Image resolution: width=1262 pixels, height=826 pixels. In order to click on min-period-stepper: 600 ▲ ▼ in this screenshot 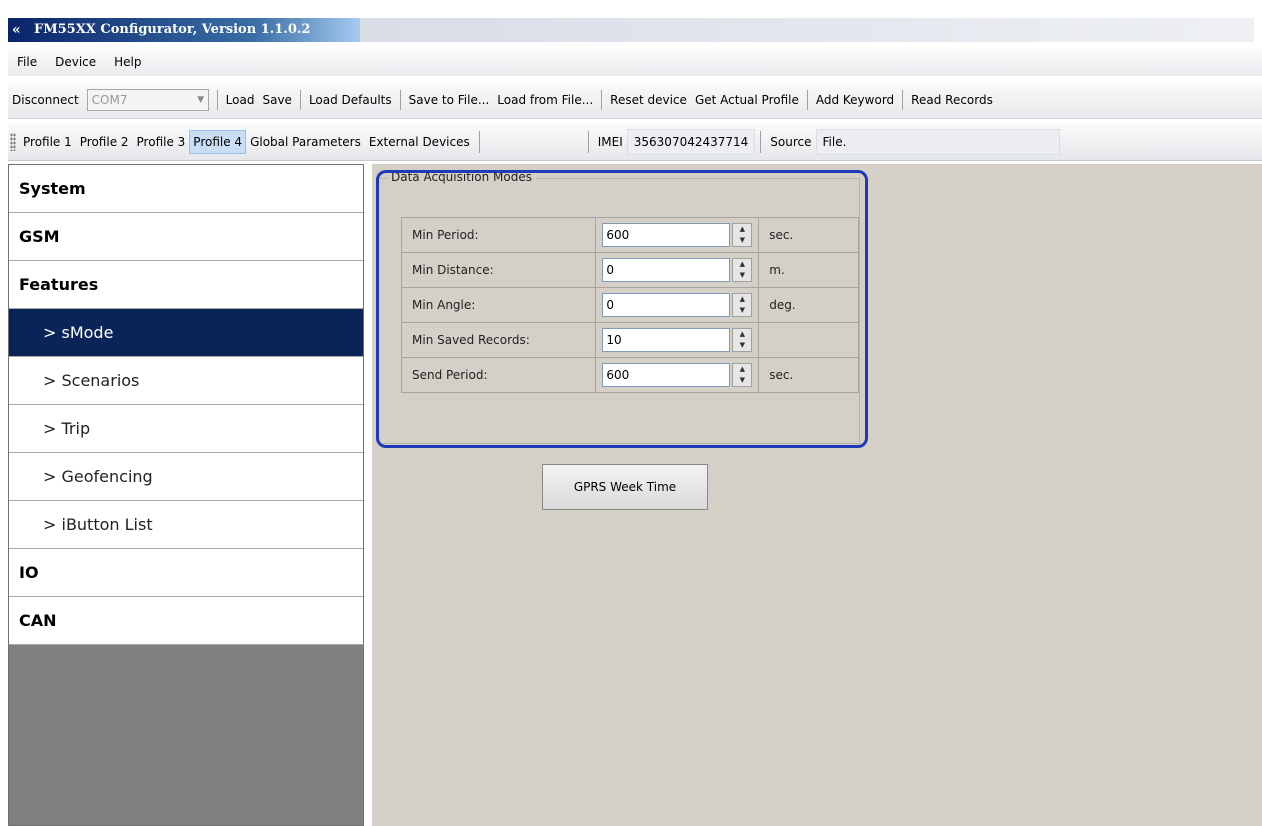, I will do `click(677, 235)`.